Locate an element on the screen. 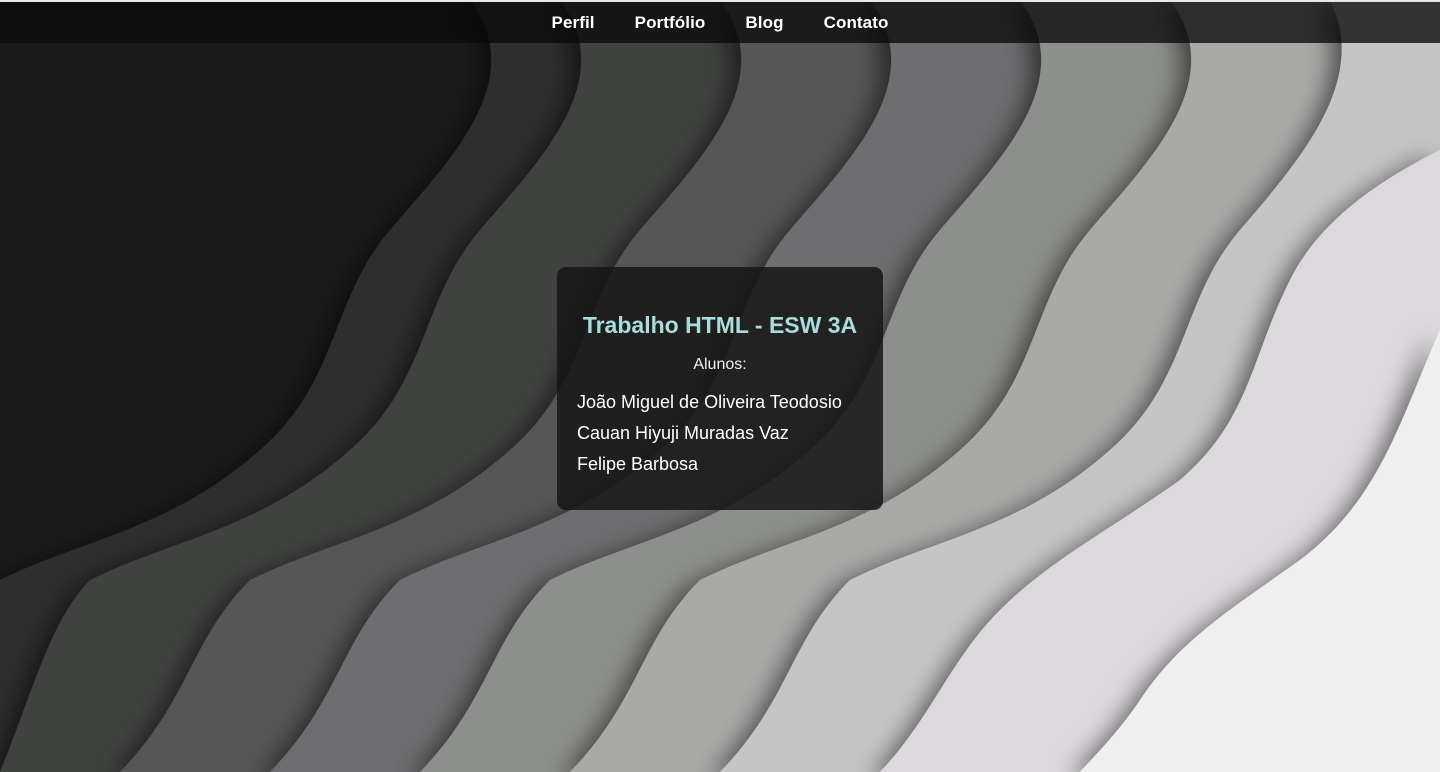 Image resolution: width=1440 pixels, height=772 pixels. card-title: Trabalho HTML - ESW 3A is located at coordinates (720, 325).